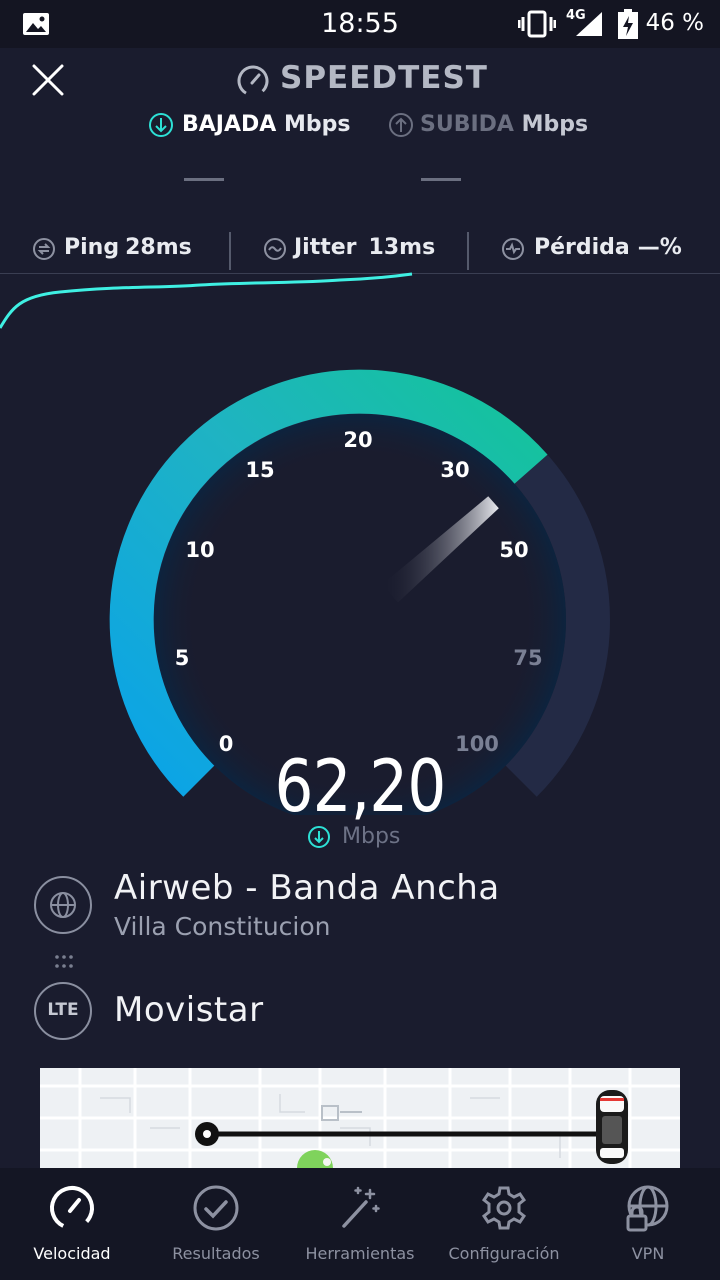  Describe the element at coordinates (528, 658) in the screenshot. I see `gauge-tick-75: 75` at that location.